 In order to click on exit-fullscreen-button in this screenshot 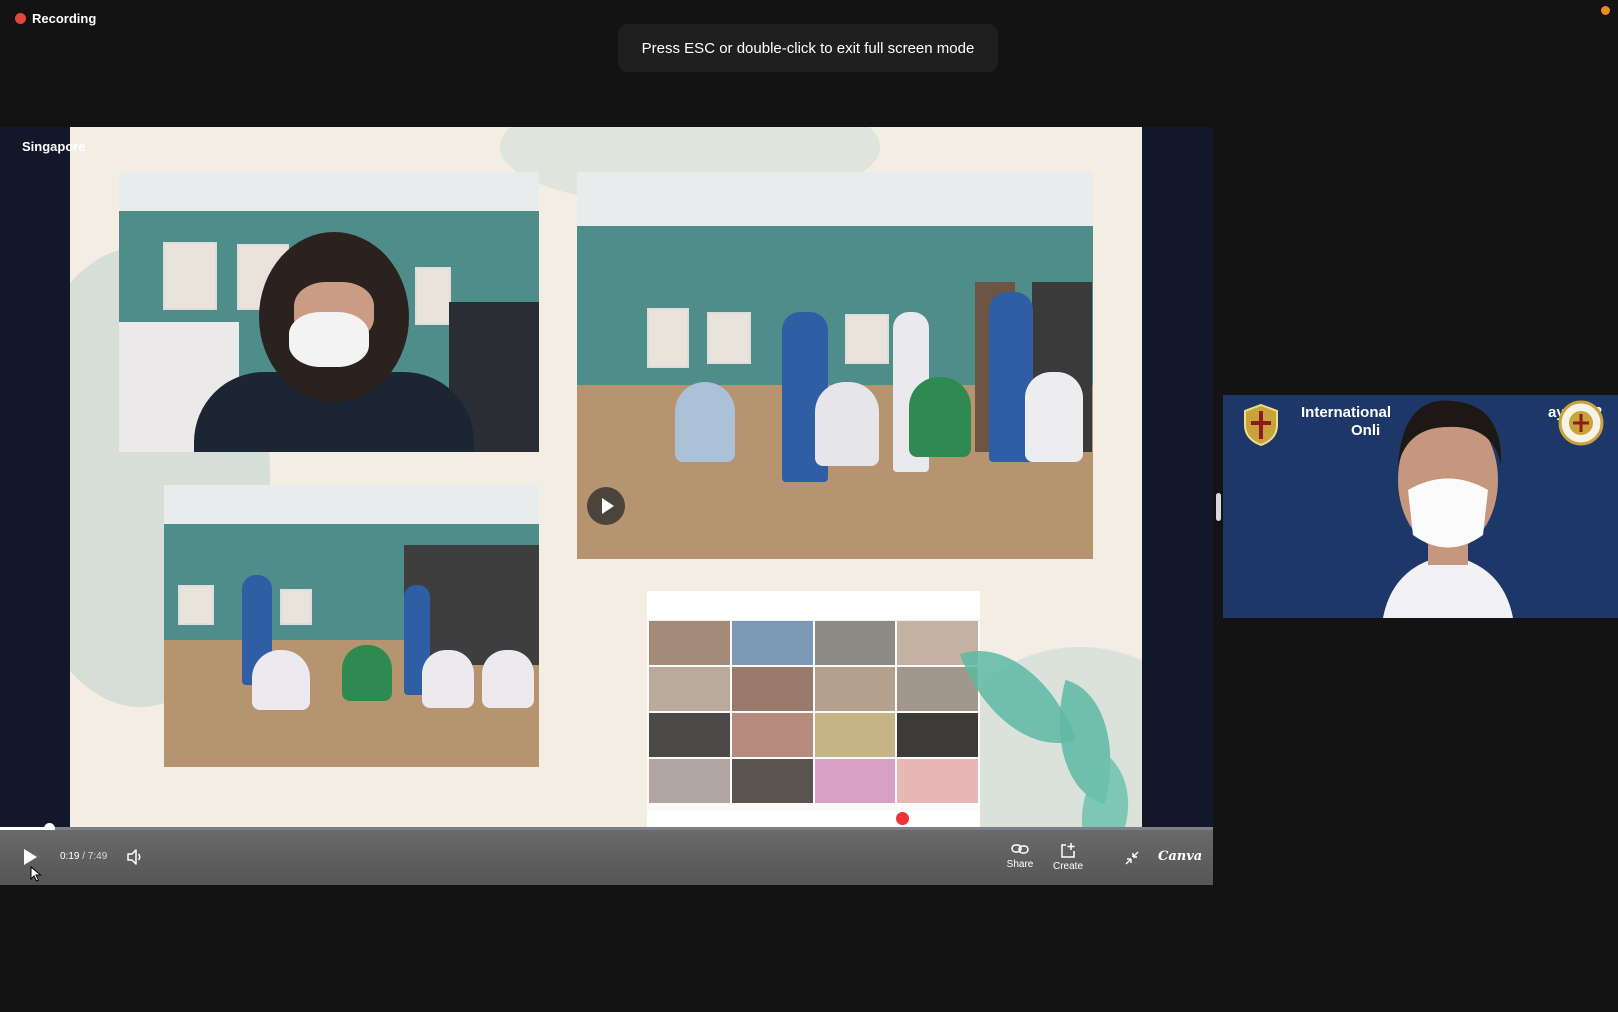, I will do `click(1132, 858)`.